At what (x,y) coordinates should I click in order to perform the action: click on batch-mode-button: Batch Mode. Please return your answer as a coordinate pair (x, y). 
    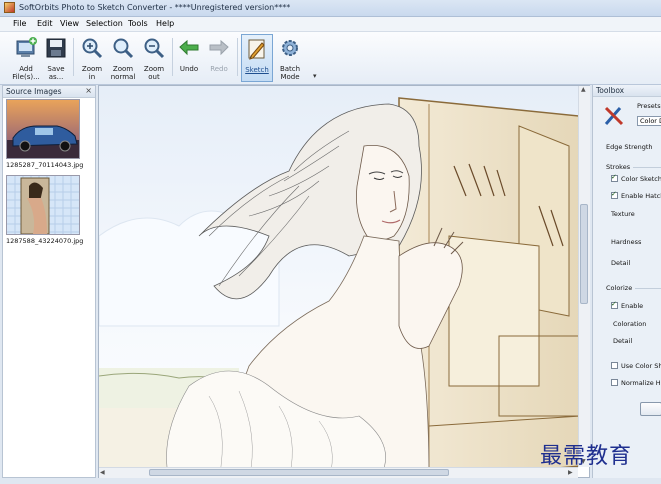
    Looking at the image, I should click on (290, 58).